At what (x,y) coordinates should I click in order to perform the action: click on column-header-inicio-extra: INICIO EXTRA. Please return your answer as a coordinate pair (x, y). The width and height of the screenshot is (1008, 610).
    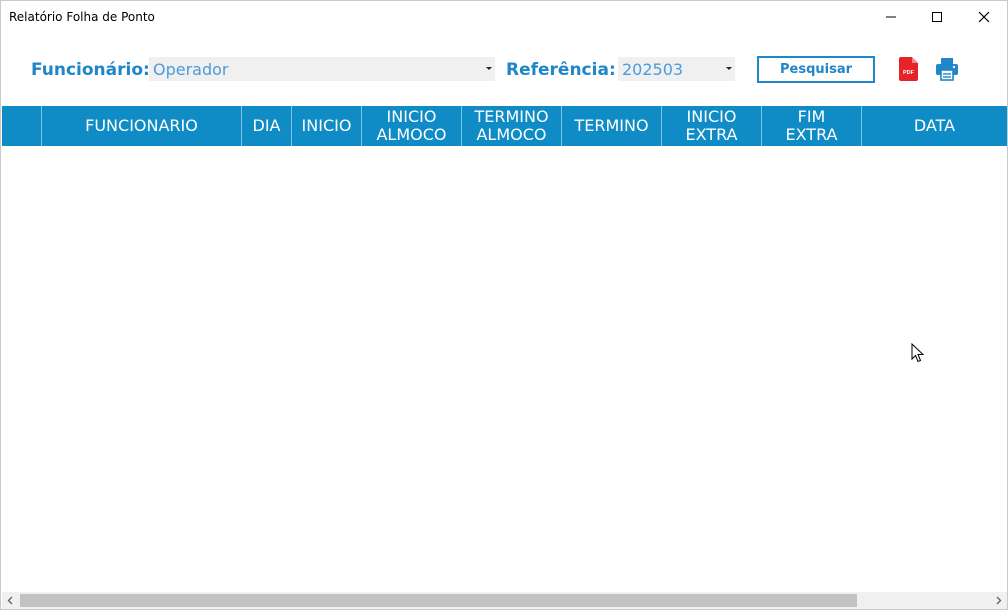
    Looking at the image, I should click on (712, 126).